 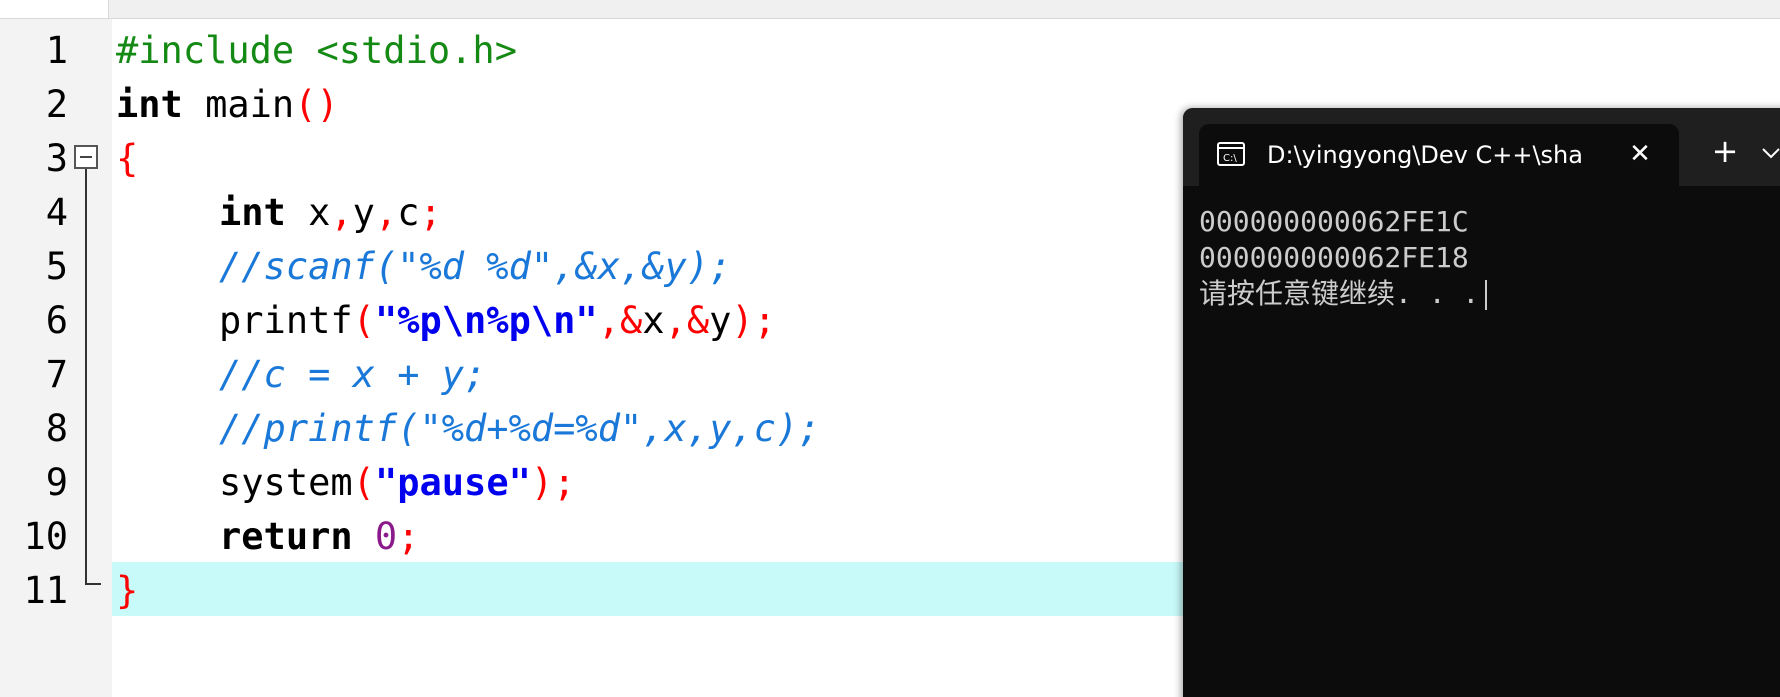 I want to click on preprocessor-directive: #include <stdio.h>, so click(x=316, y=50).